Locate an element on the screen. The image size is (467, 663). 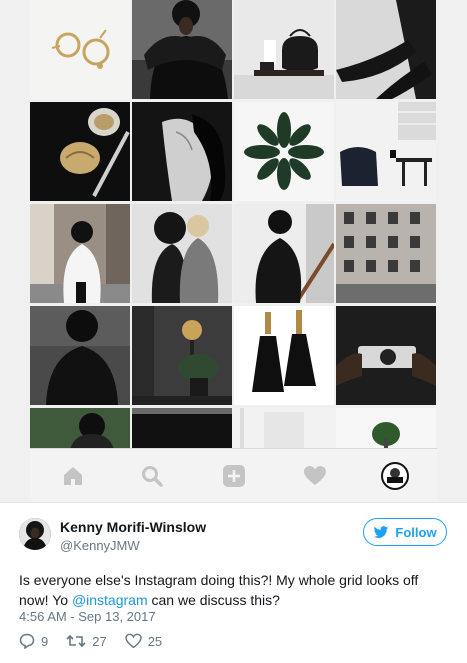
twitter-bird-icon is located at coordinates (381, 531).